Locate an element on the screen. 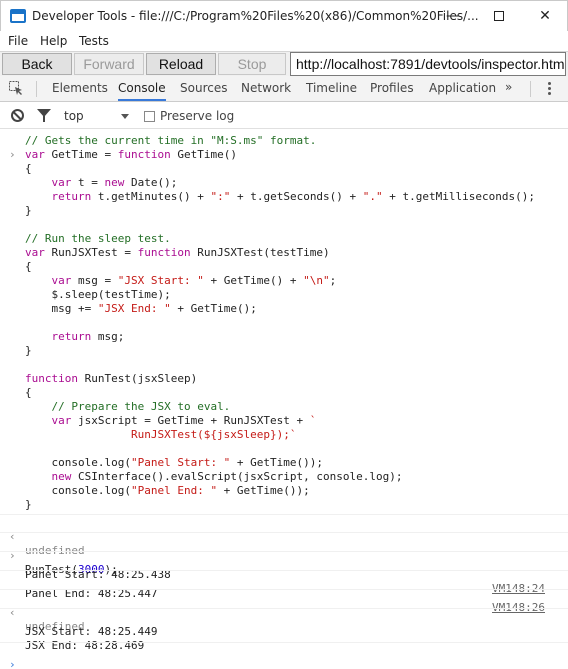  code-text: var t = new Date(); is located at coordinates (101, 183).